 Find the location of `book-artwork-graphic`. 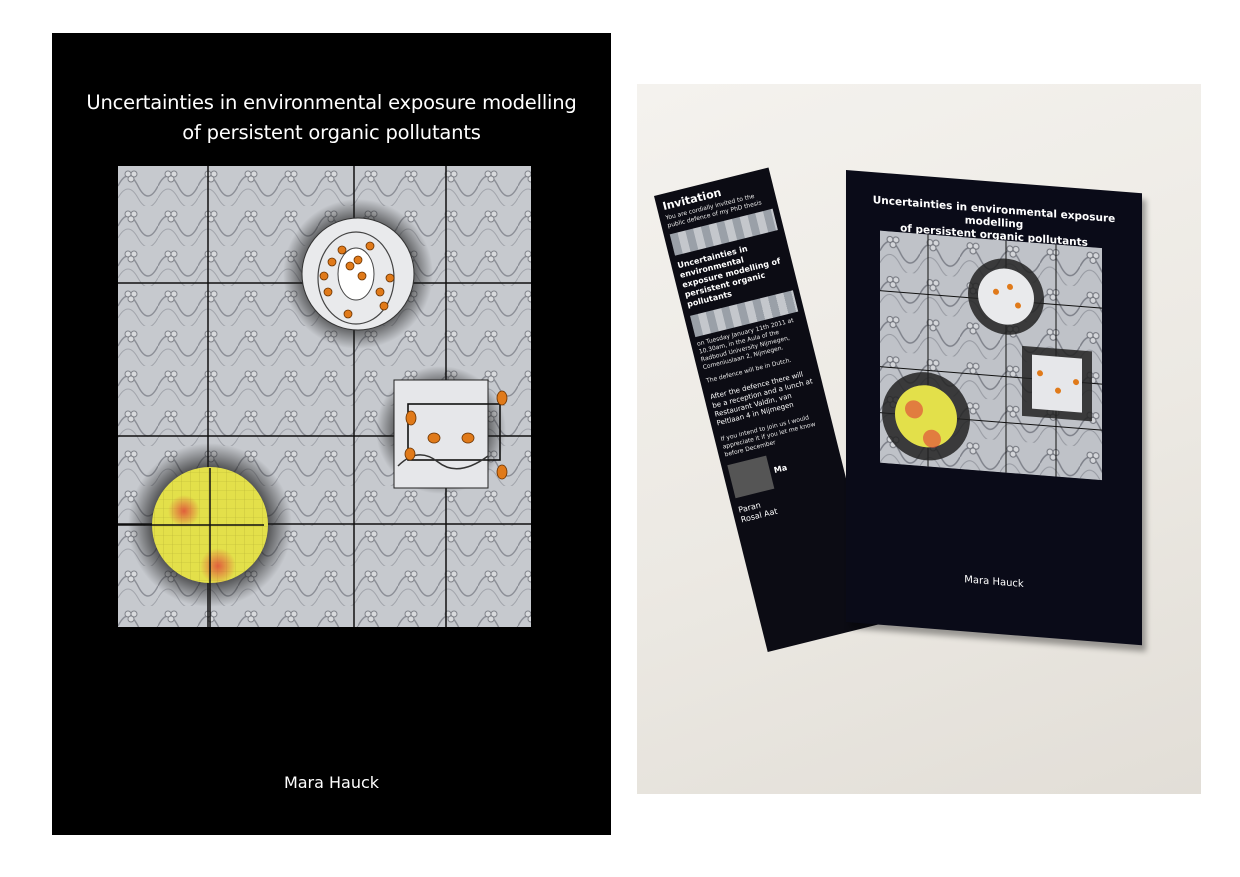

book-artwork-graphic is located at coordinates (991, 355).